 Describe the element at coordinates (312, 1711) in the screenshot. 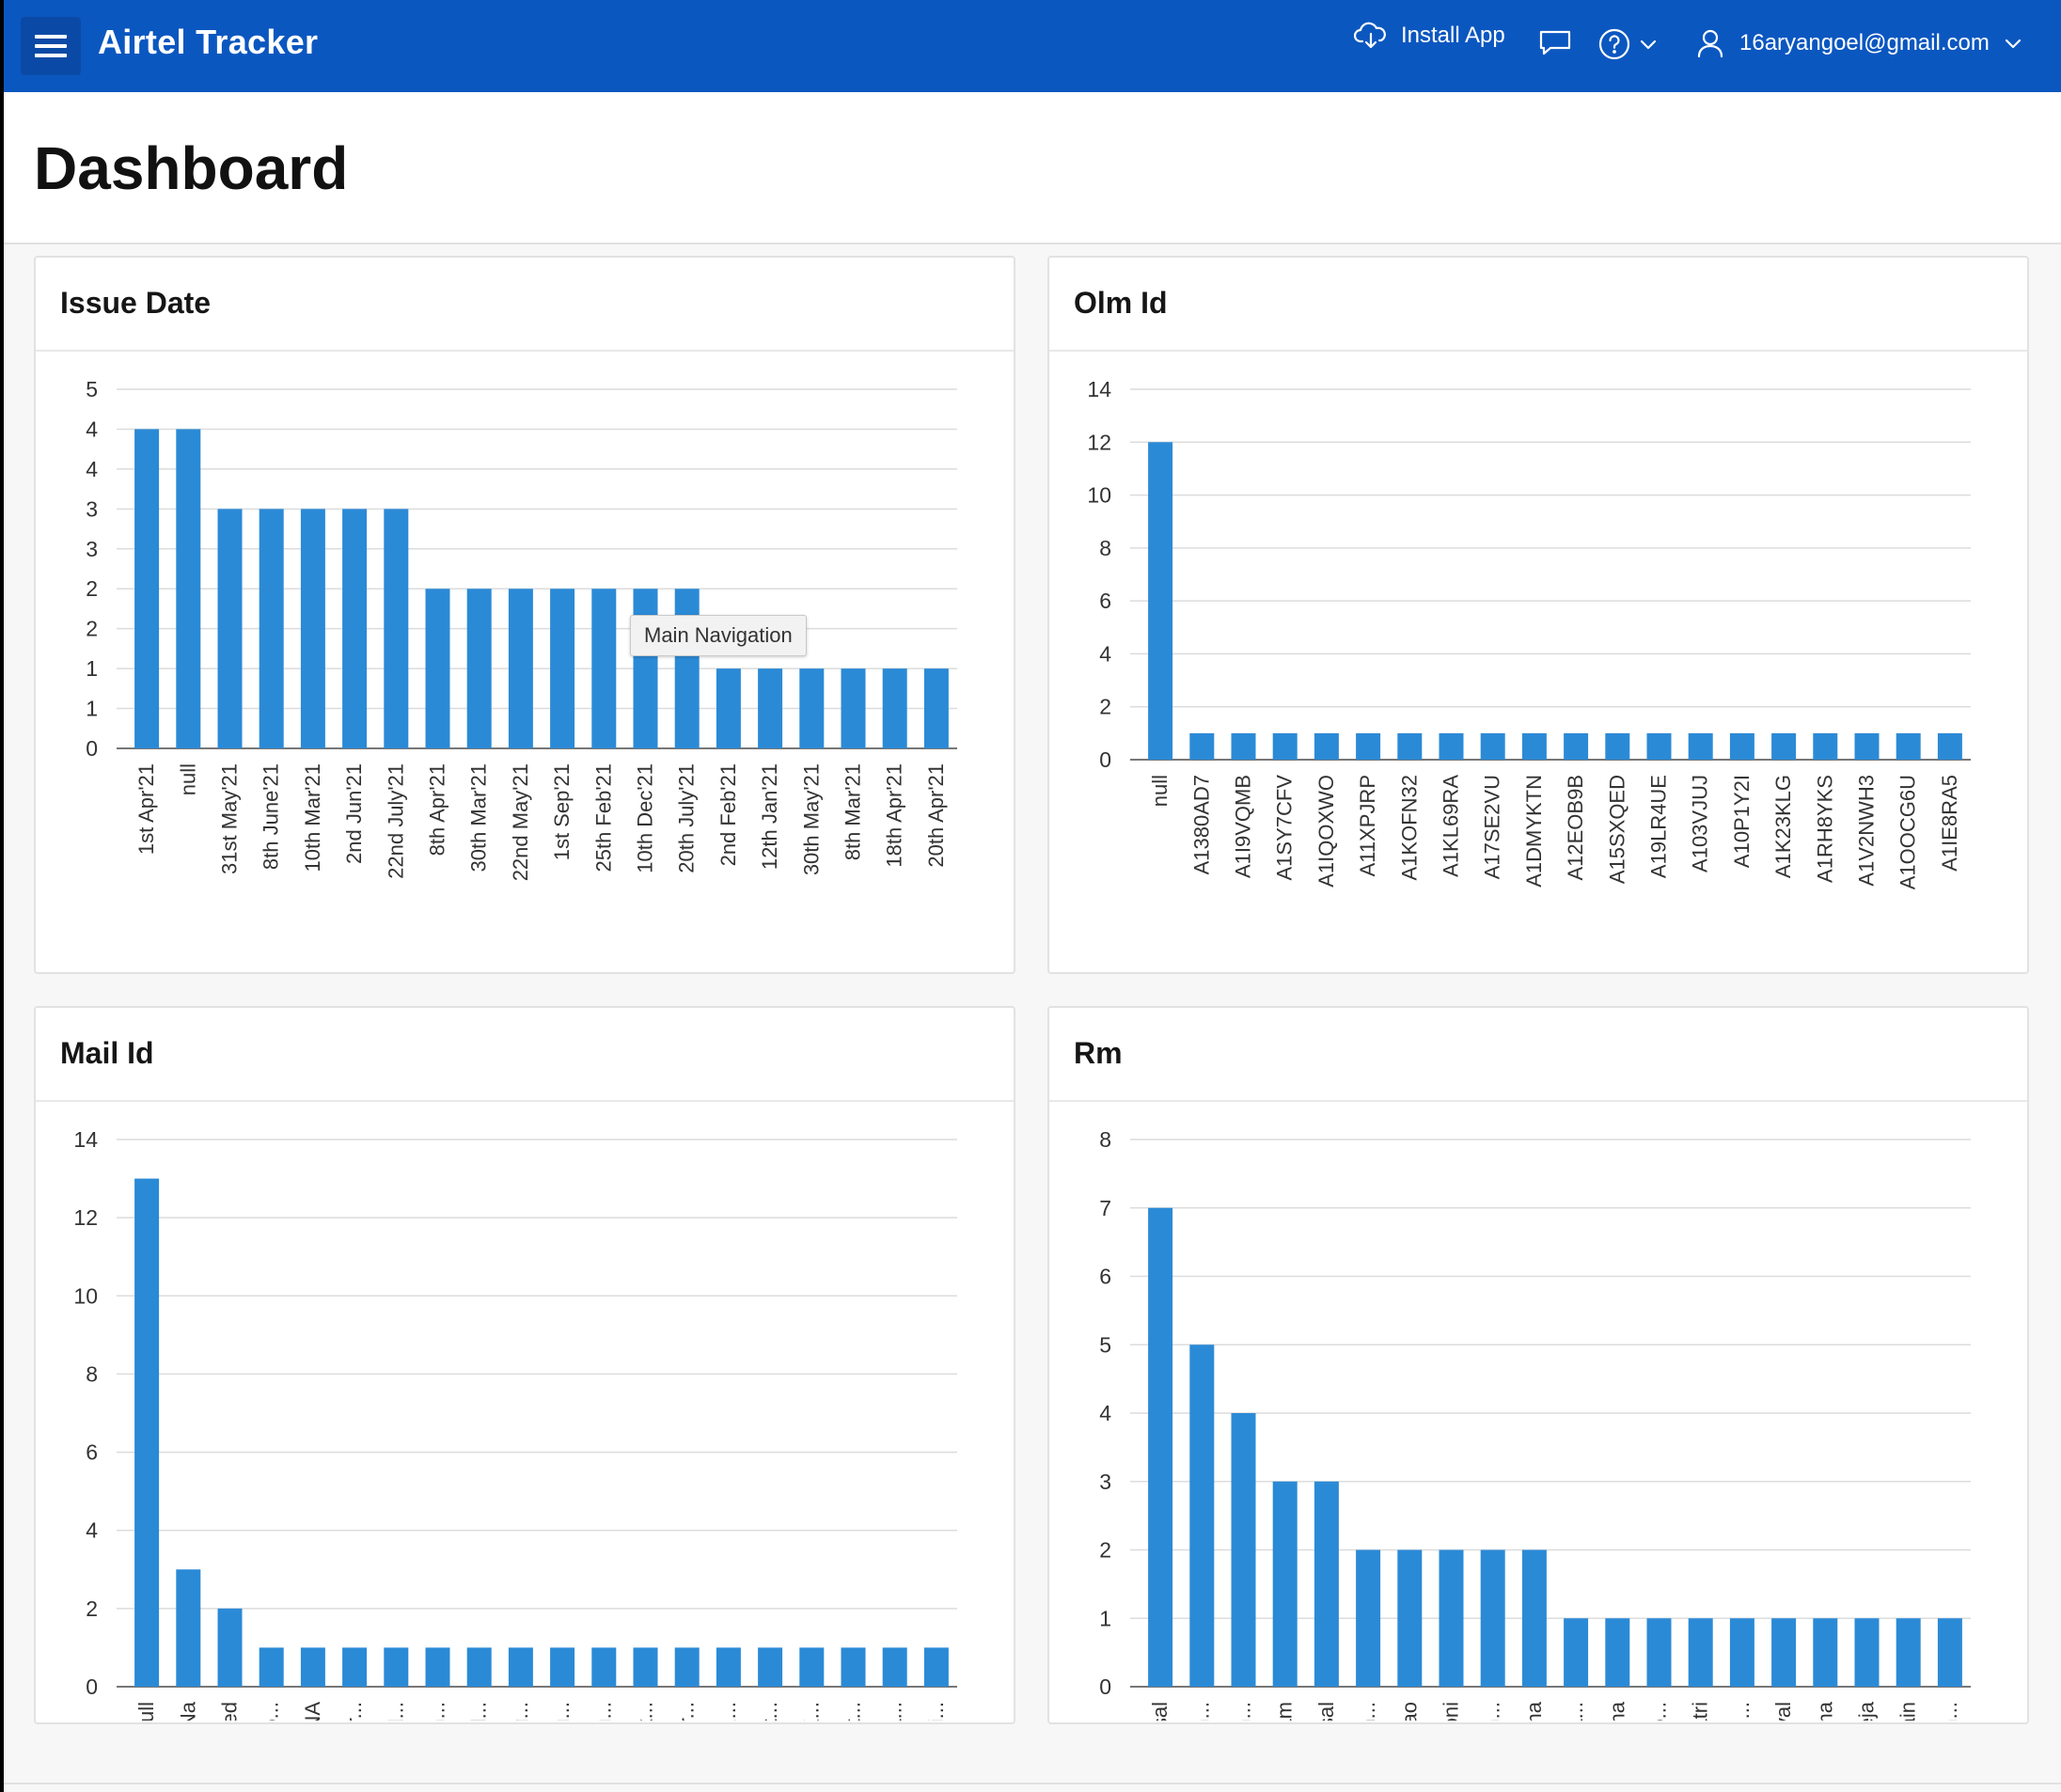

I see `category-label: NA` at that location.